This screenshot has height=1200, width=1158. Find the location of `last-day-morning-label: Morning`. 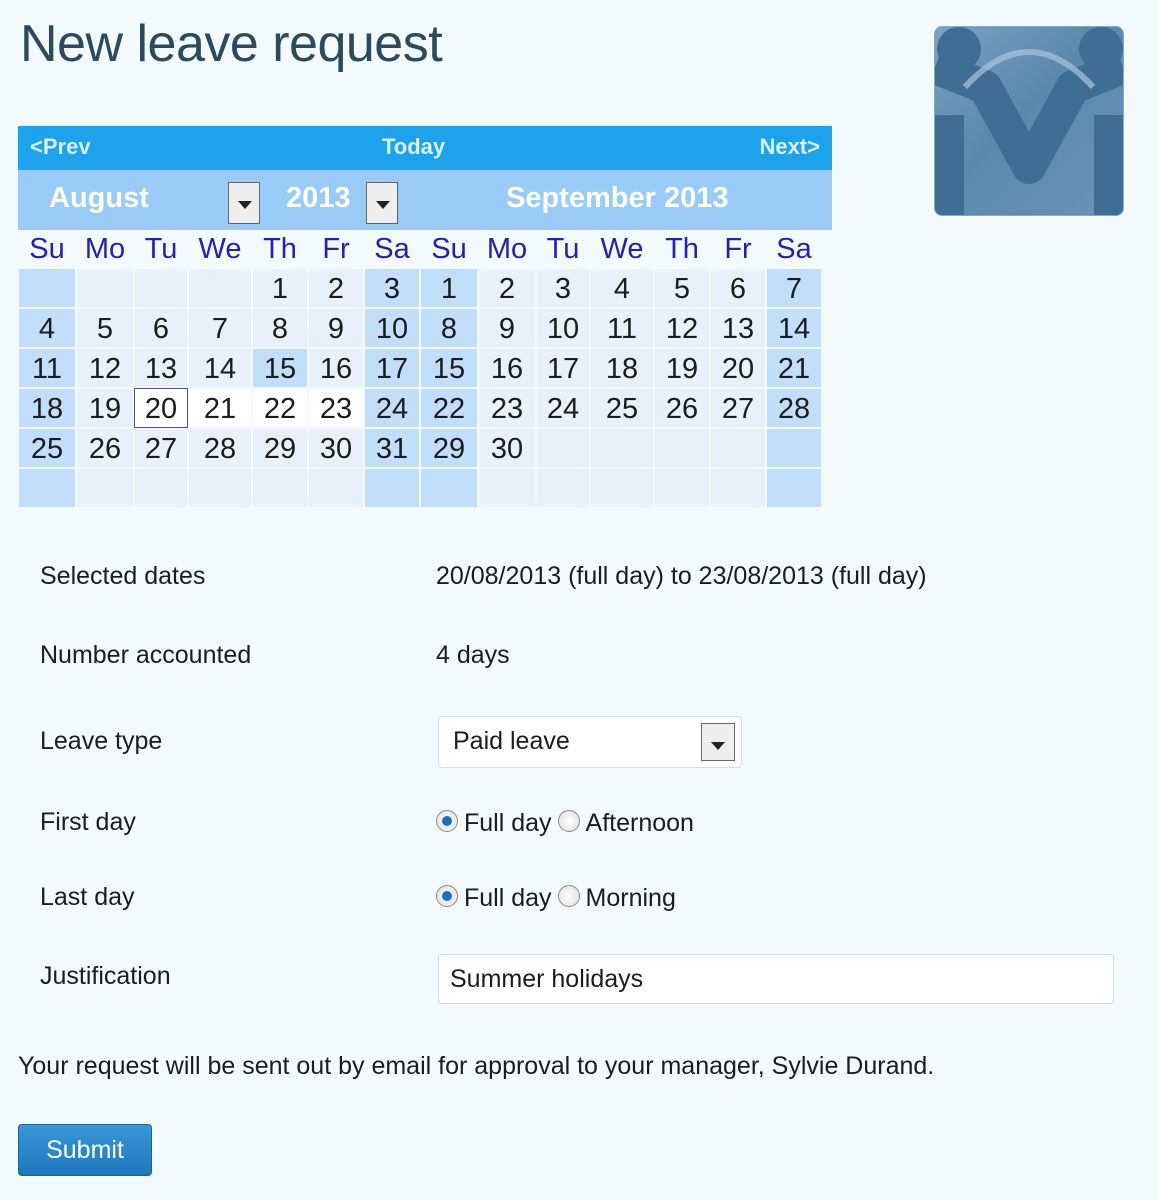

last-day-morning-label: Morning is located at coordinates (631, 898).